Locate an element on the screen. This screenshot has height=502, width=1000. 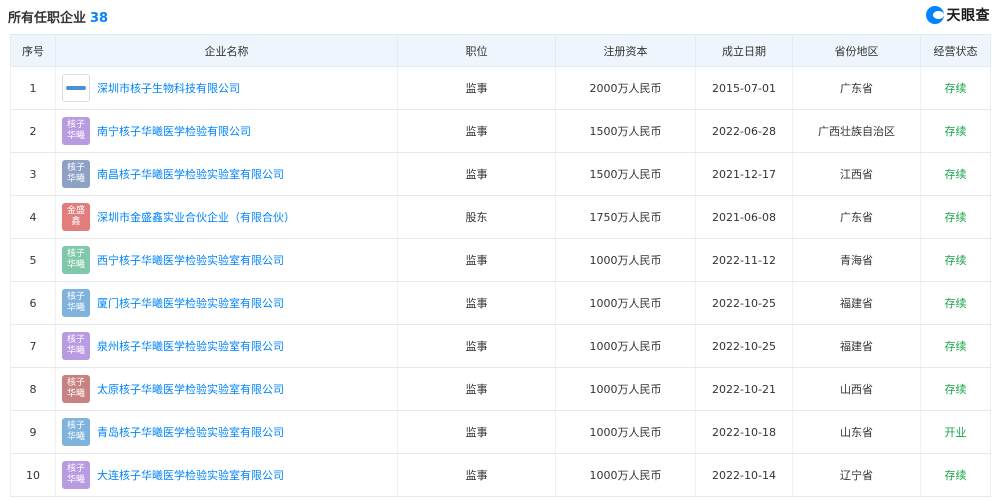
company-name-link: 深圳市核子生物科技有限公司 is located at coordinates (168, 88).